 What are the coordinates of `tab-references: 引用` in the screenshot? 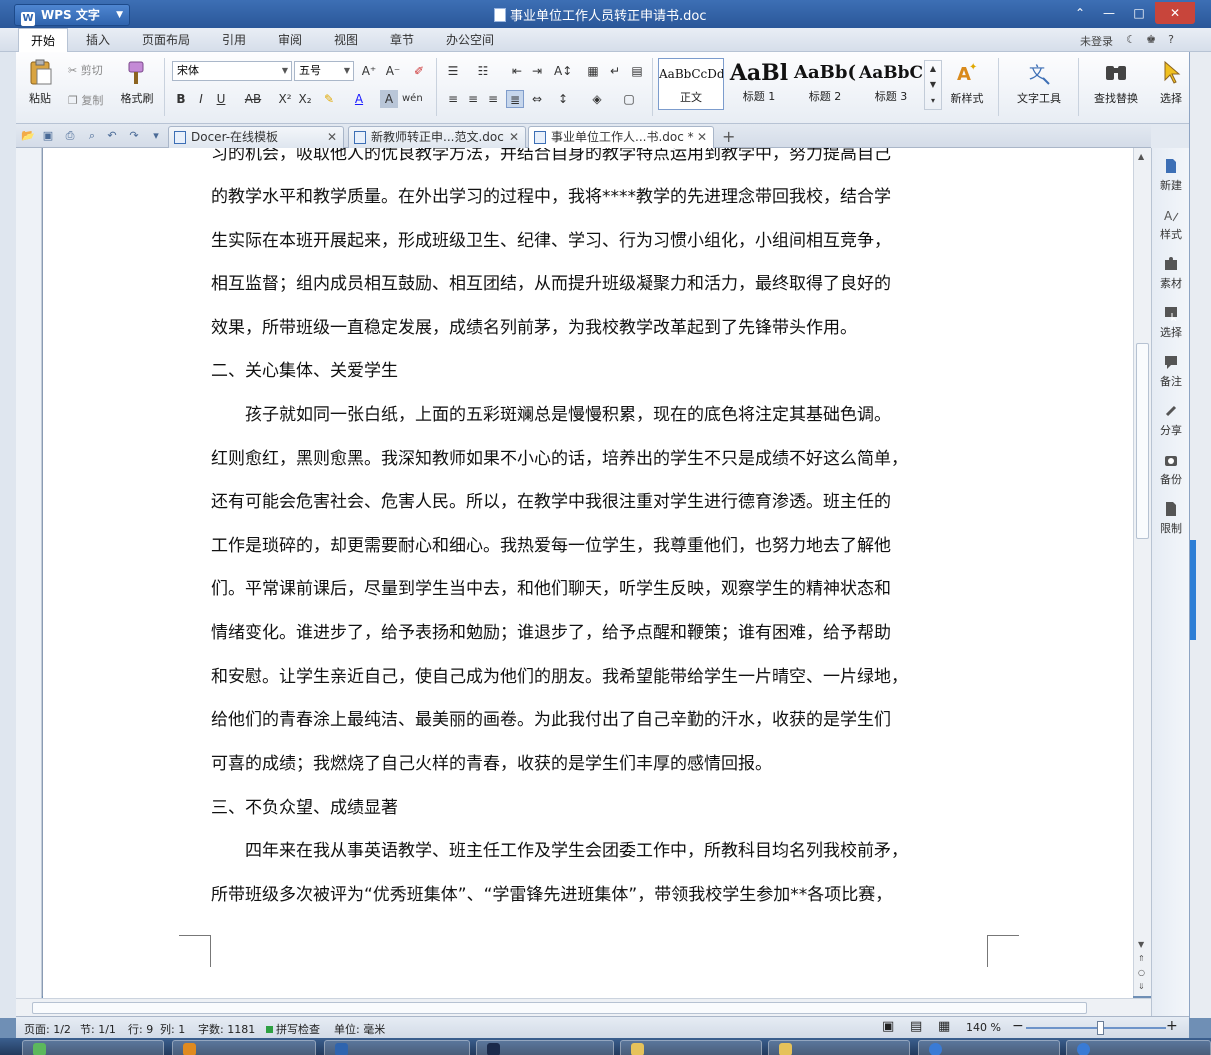 It's located at (234, 40).